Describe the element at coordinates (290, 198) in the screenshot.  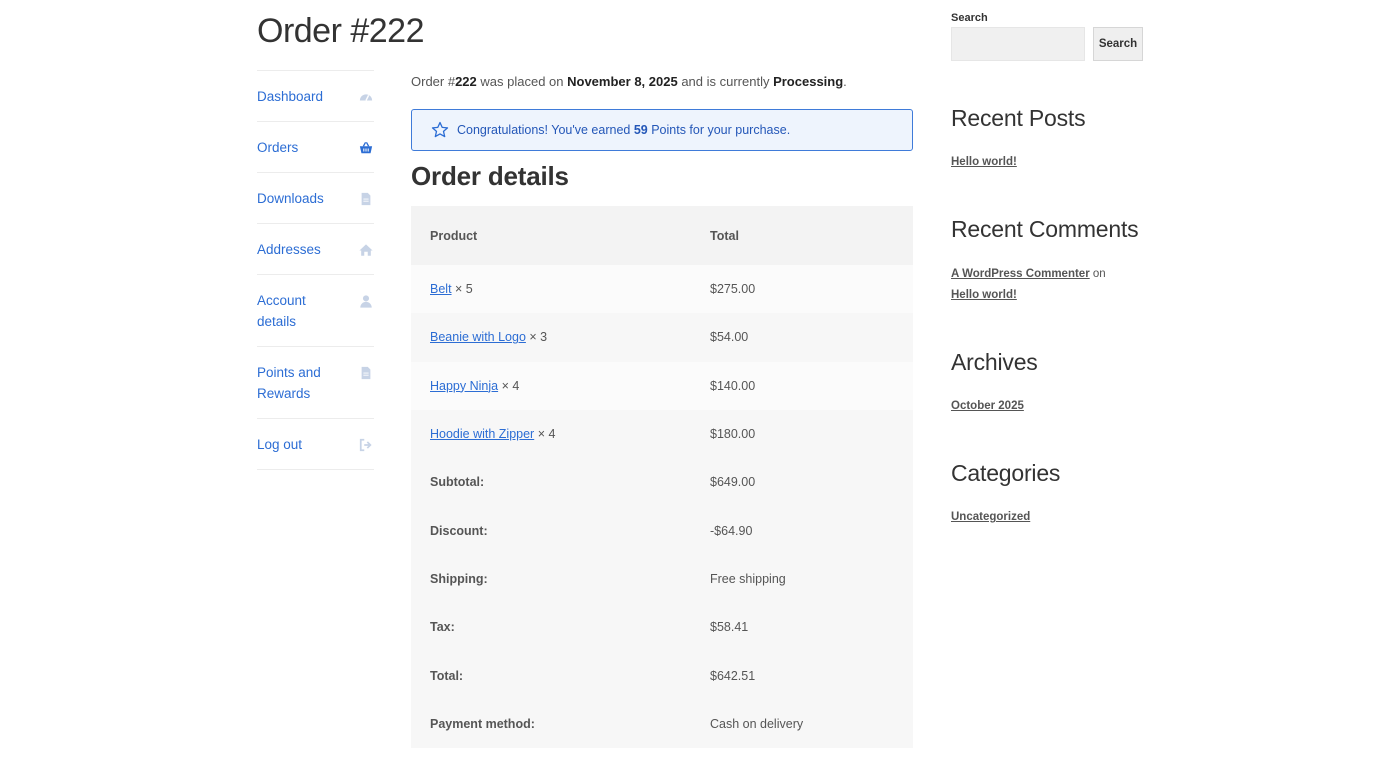
I see `nav-item-label: Downloads` at that location.